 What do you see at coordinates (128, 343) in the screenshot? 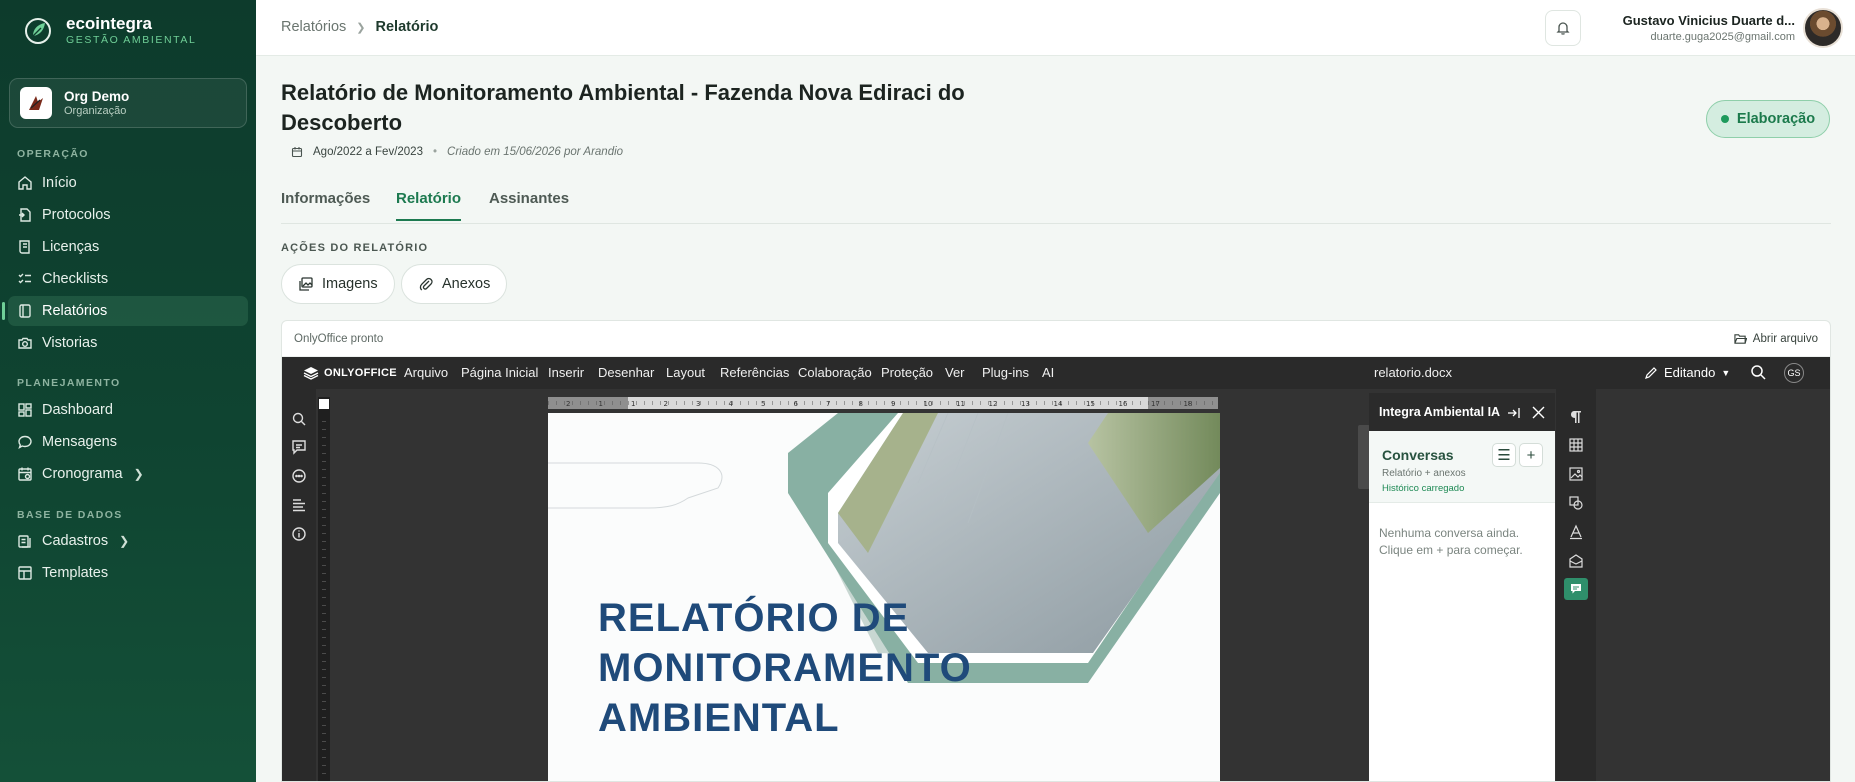
I see `sidebar-item-vistorias: Vistorias` at bounding box center [128, 343].